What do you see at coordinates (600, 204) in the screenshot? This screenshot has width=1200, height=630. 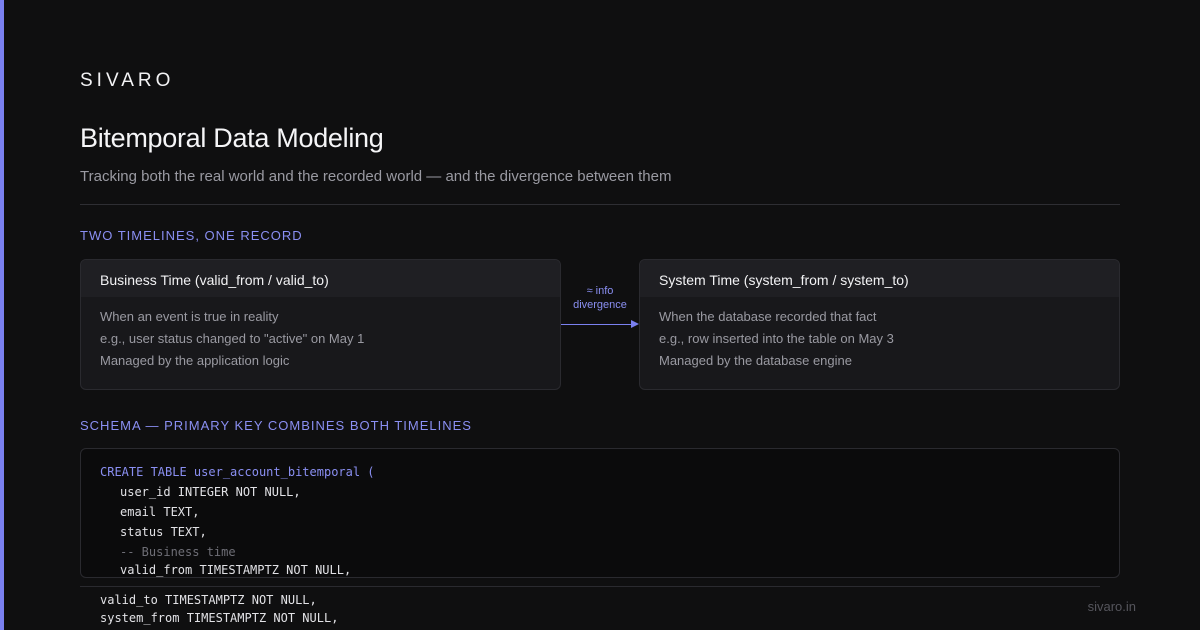 I see `header-divider` at bounding box center [600, 204].